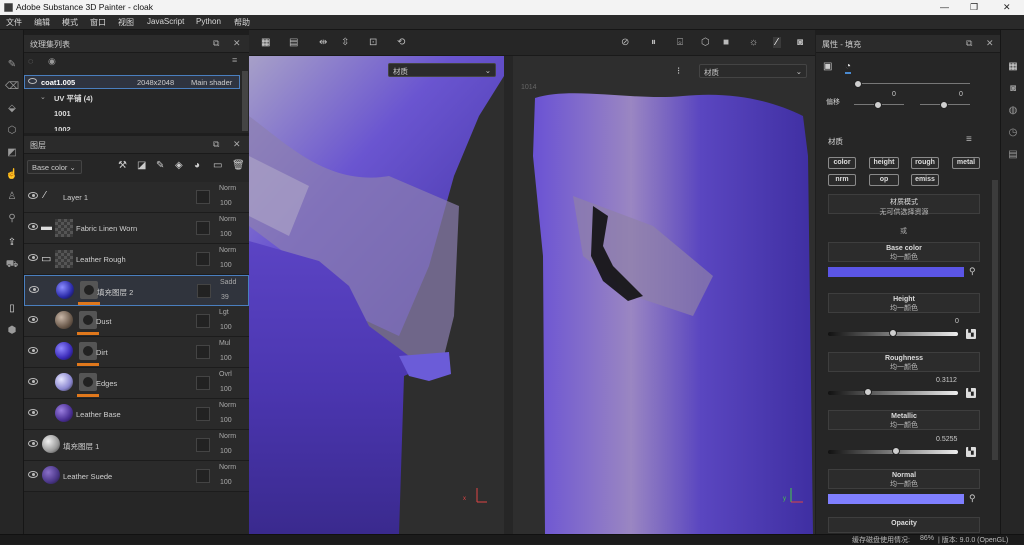 The height and width of the screenshot is (545, 1024). What do you see at coordinates (12, 87) in the screenshot?
I see `eraser-icon: ⌫` at bounding box center [12, 87].